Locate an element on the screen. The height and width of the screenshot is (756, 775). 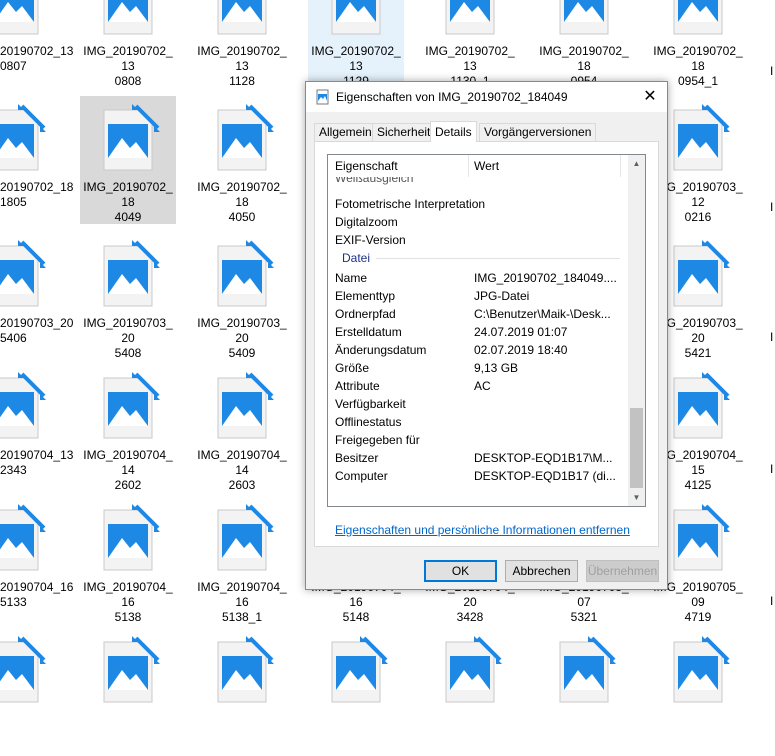
file-tile: IMG_20190704_16 5138 is located at coordinates (128, 560).